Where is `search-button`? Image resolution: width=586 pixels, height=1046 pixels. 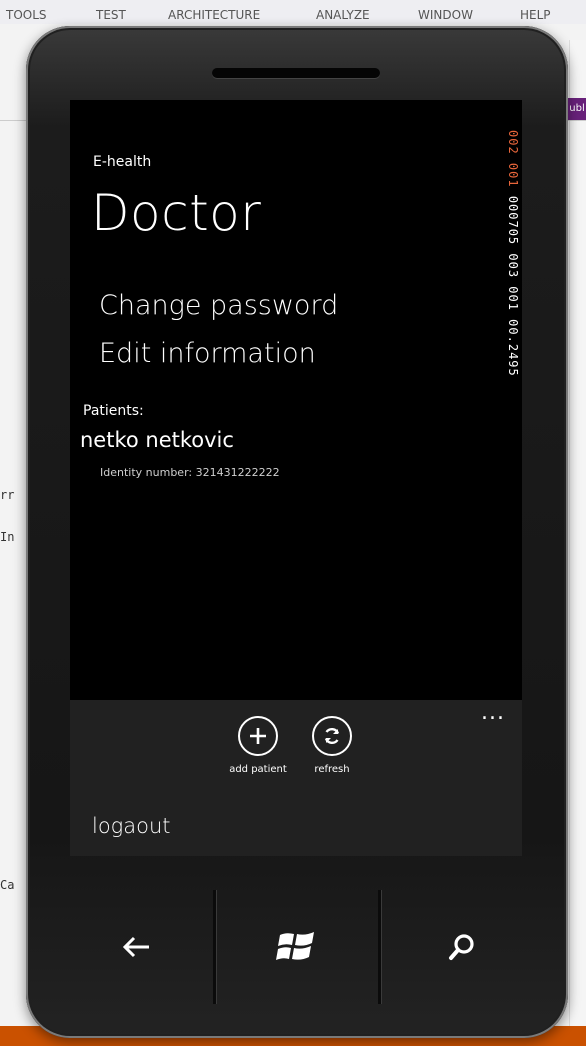
search-button is located at coordinates (462, 949).